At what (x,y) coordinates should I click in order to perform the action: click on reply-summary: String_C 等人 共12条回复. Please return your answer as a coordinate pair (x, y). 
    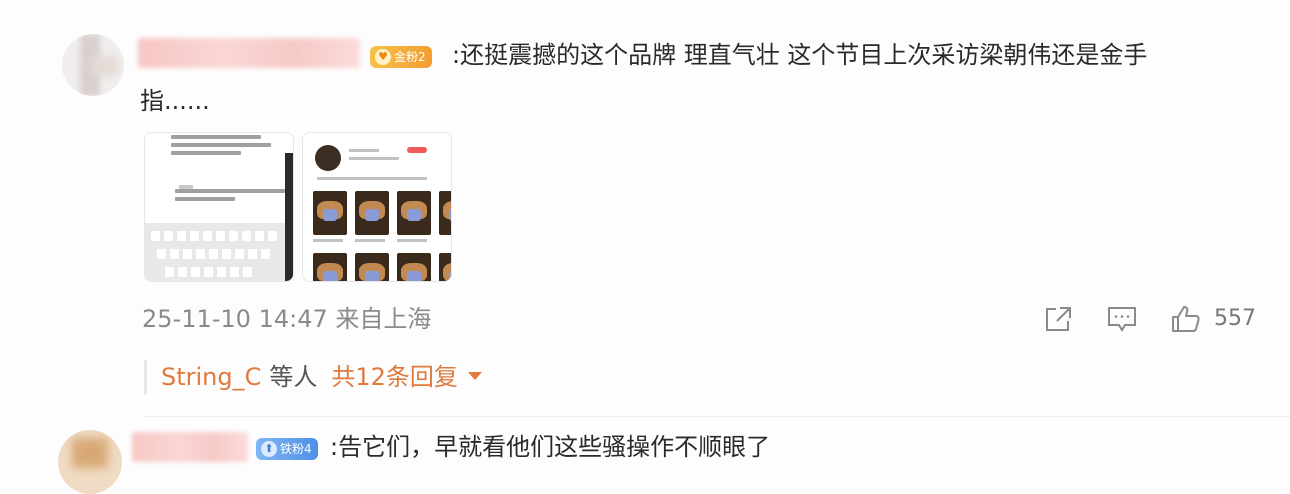
    Looking at the image, I should click on (313, 377).